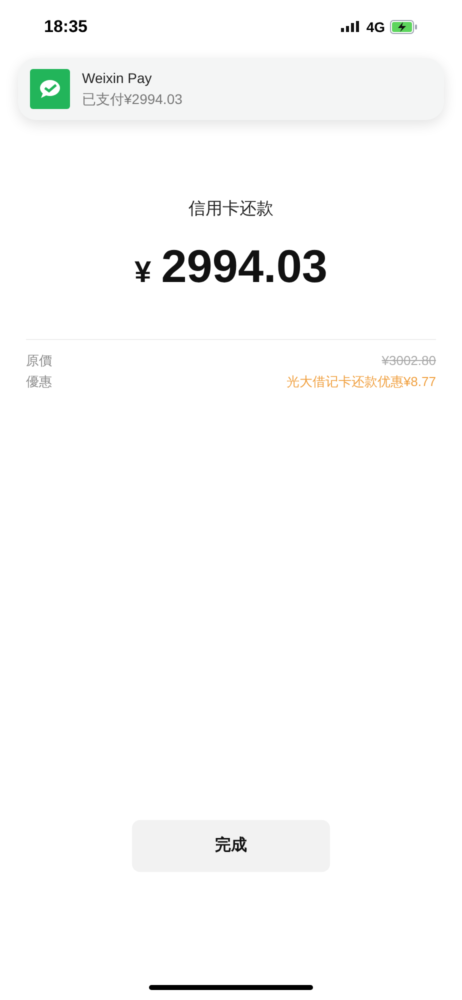  What do you see at coordinates (231, 89) in the screenshot?
I see `notification-banner: Weixin Pay 已支付¥2994.03` at bounding box center [231, 89].